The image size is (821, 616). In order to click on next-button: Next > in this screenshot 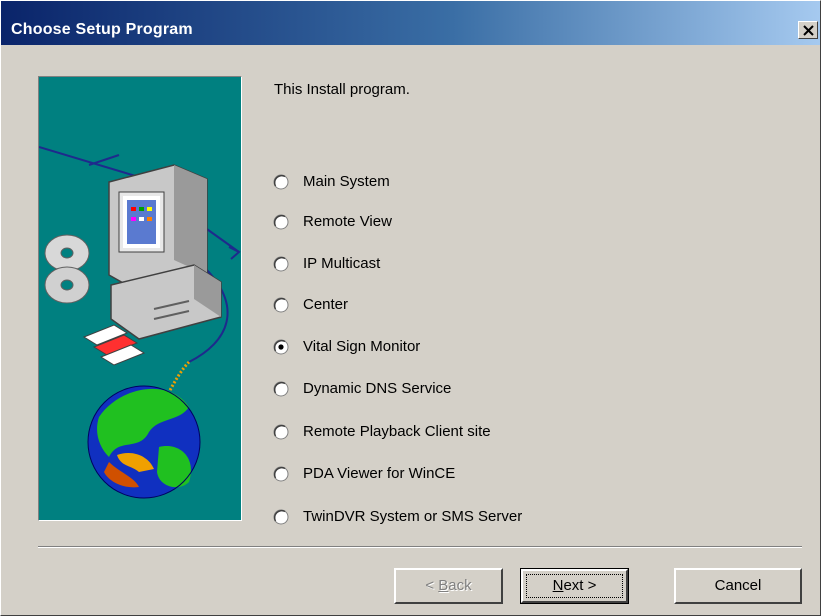, I will do `click(574, 586)`.